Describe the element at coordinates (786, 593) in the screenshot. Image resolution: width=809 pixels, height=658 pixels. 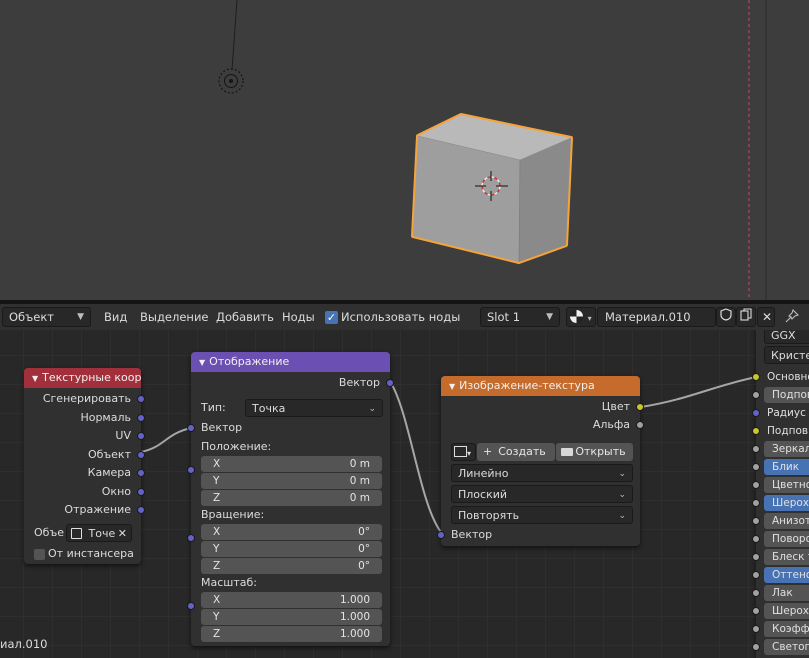
I see `bsdf-input-12: Лак` at that location.